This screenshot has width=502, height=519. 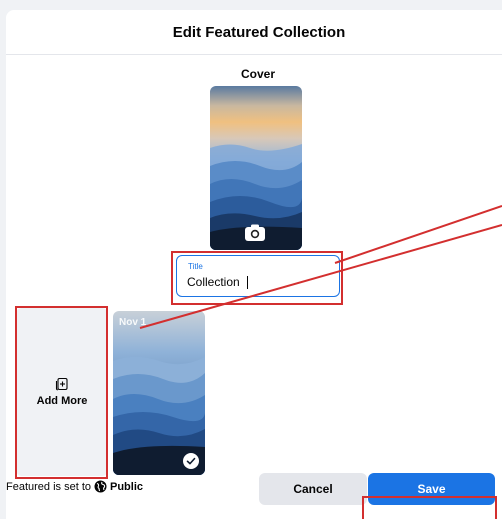 I want to click on thumbnail-image, so click(x=159, y=393).